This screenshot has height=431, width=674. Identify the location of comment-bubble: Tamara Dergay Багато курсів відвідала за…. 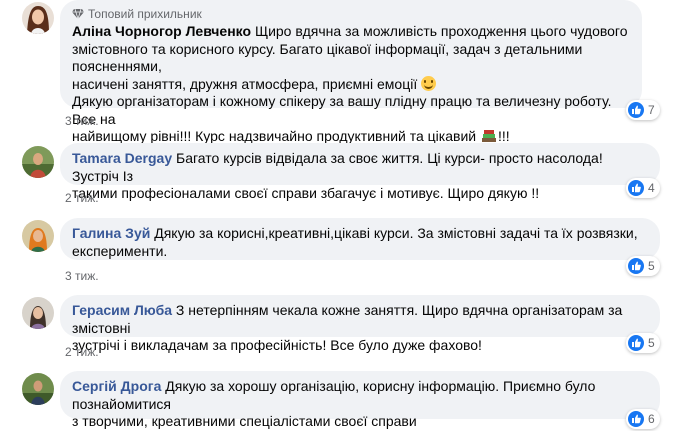
(360, 172).